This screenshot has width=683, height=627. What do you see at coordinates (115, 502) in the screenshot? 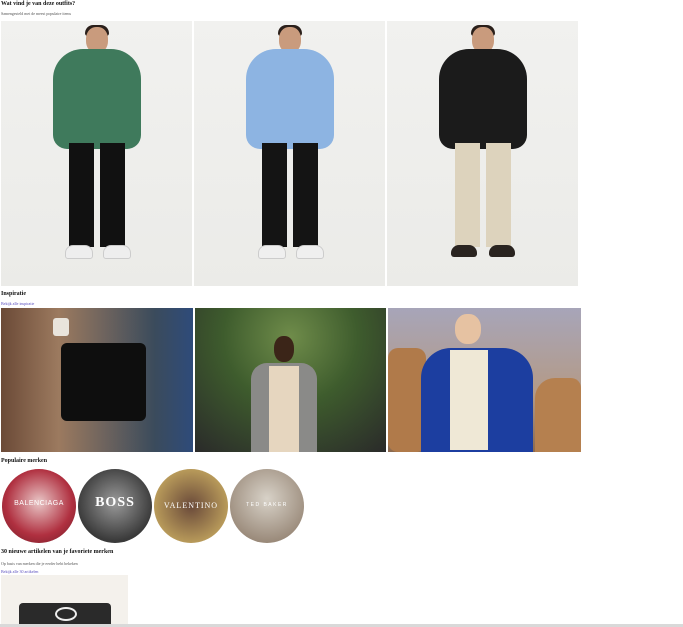
I see `brand-label: BOSS` at bounding box center [115, 502].